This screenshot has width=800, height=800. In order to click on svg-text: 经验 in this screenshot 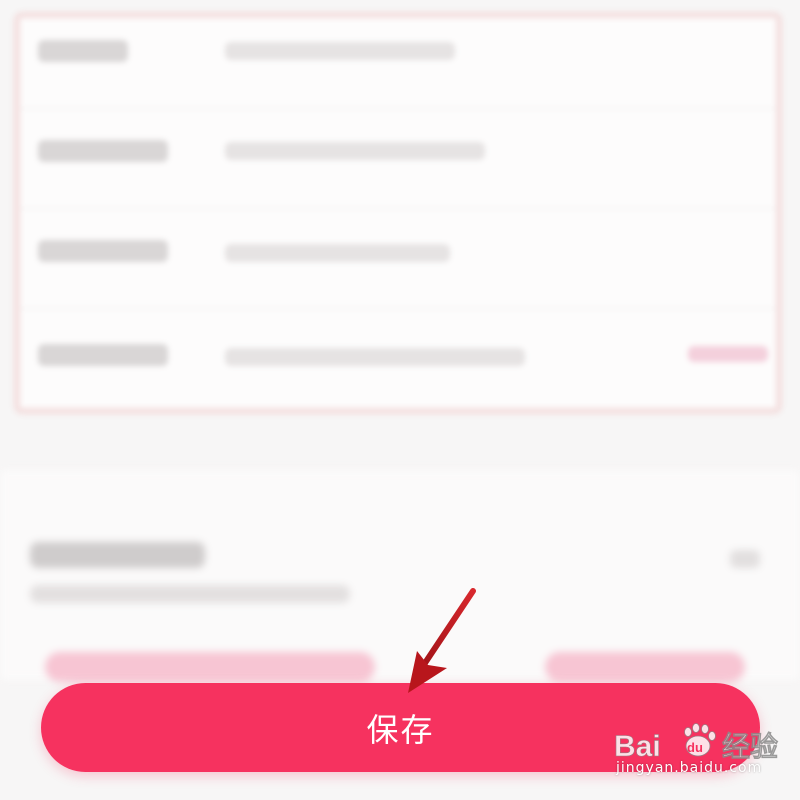, I will do `click(750, 746)`.